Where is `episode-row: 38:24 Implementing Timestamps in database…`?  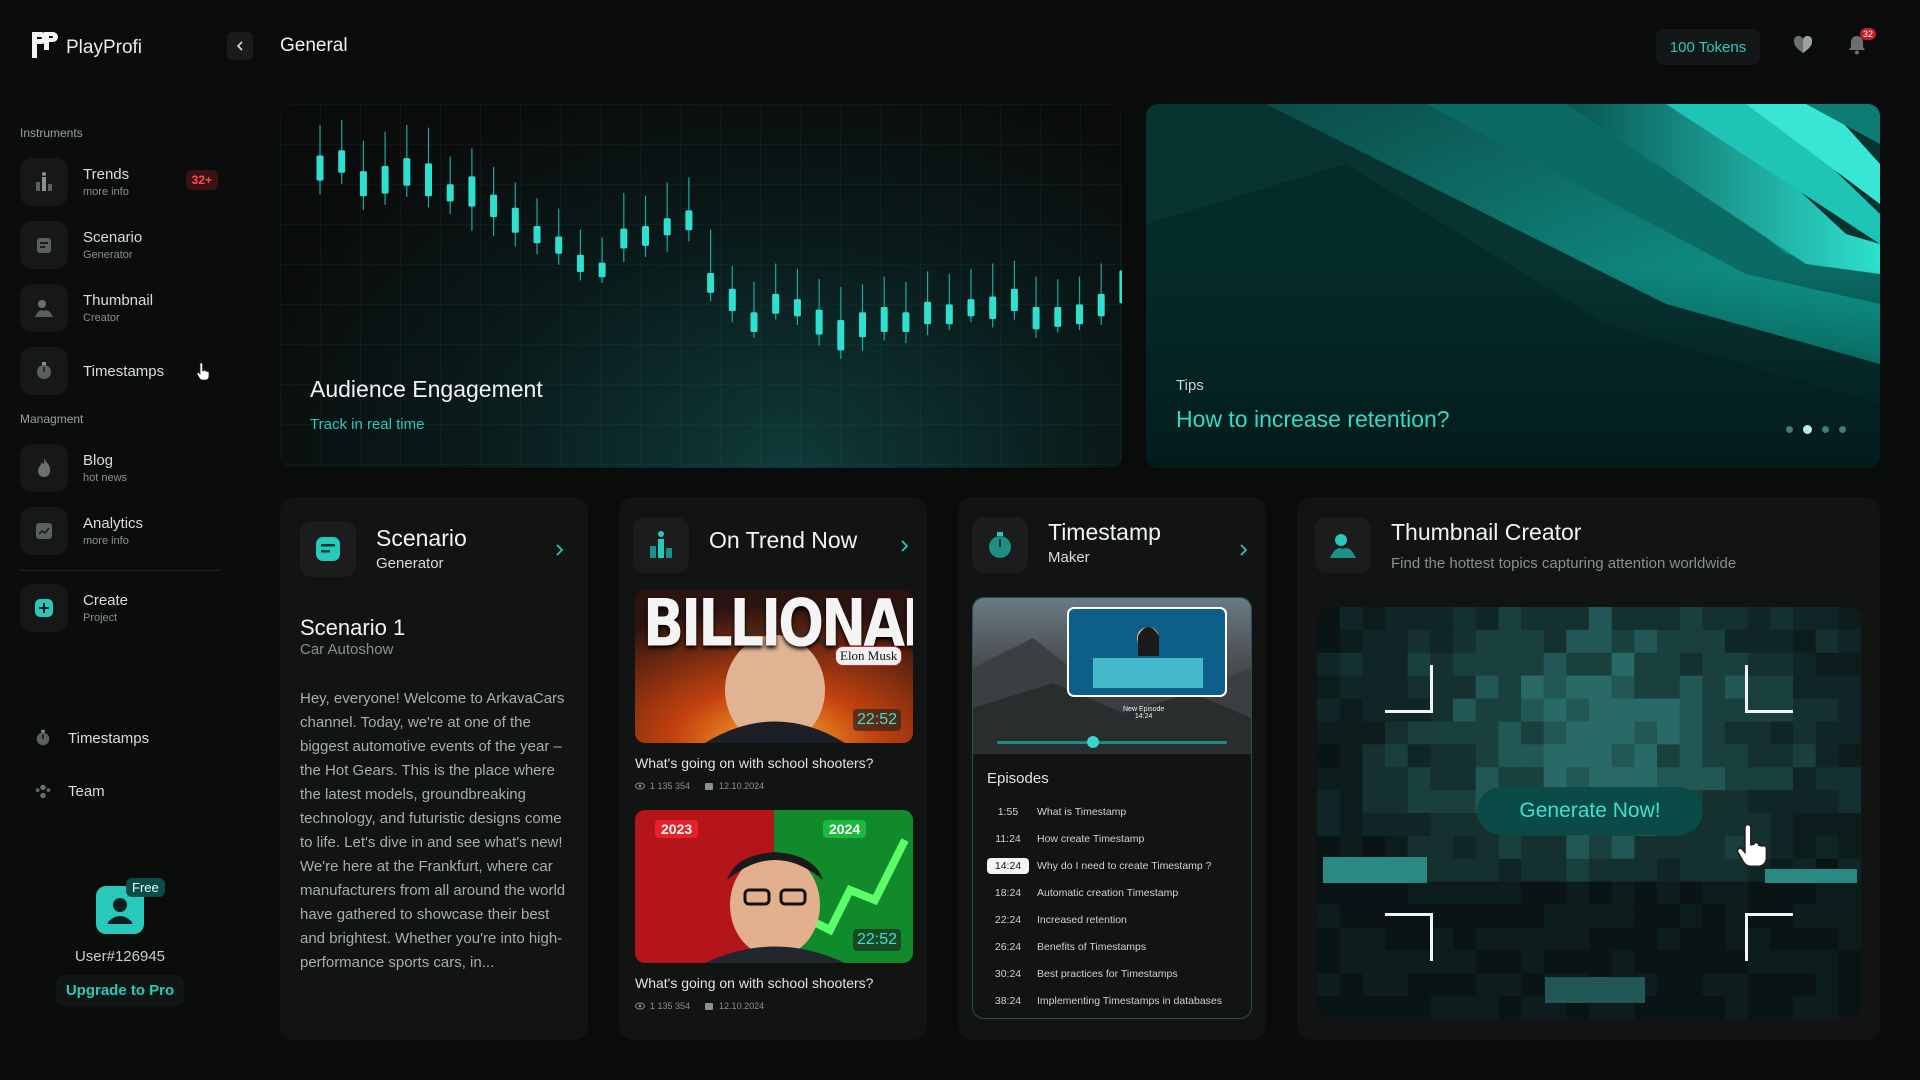 episode-row: 38:24 Implementing Timestamps in database… is located at coordinates (1116, 1000).